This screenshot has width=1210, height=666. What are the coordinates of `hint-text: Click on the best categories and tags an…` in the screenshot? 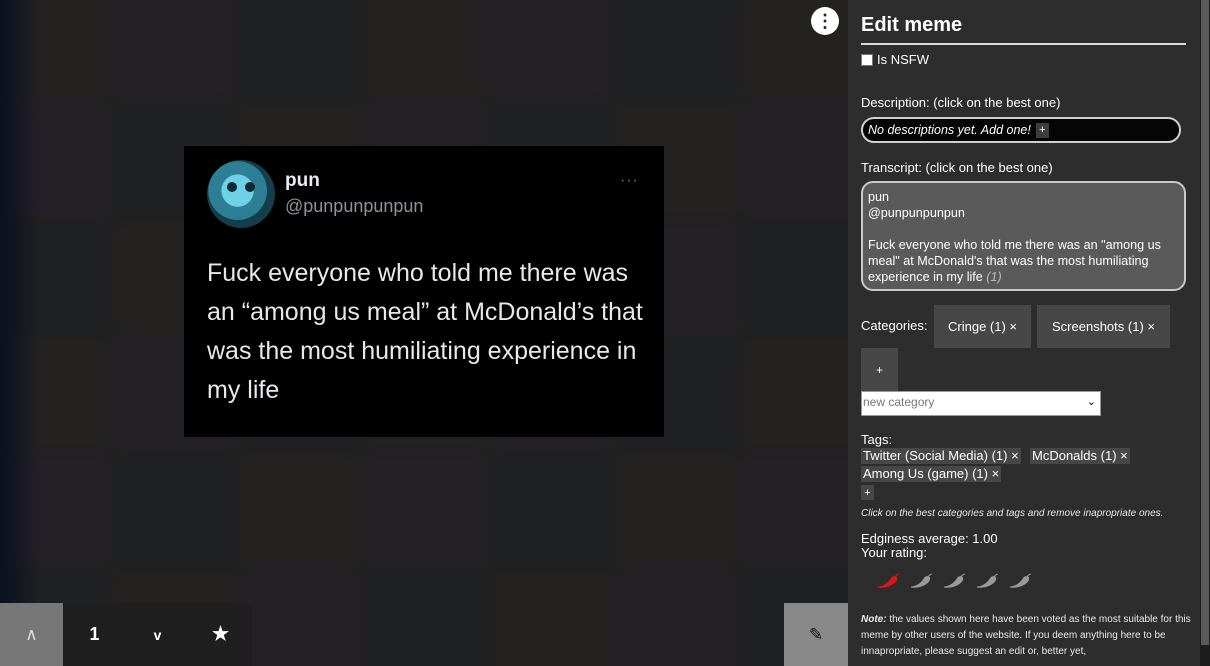 It's located at (1012, 513).